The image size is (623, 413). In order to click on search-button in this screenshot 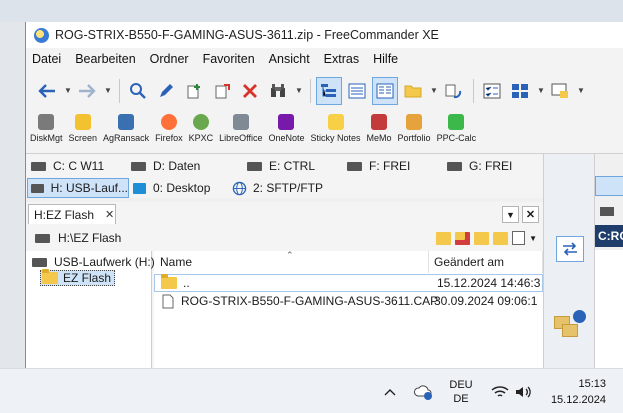, I will do `click(138, 91)`.